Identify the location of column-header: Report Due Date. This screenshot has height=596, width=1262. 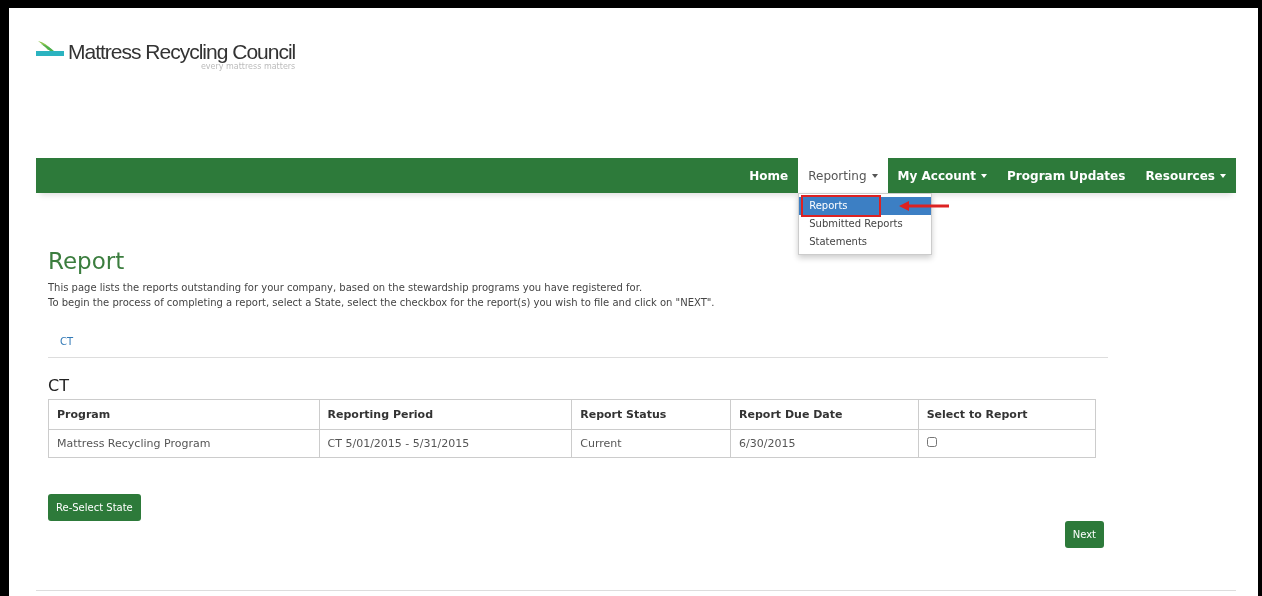
(824, 414).